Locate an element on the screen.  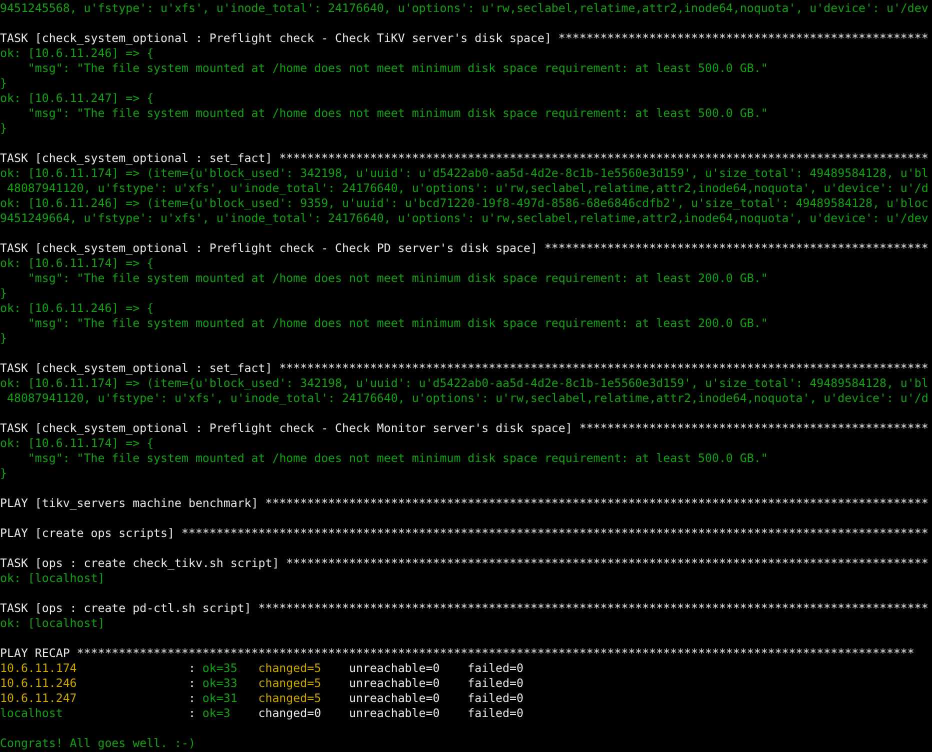
recap-changed-count: changed=0 is located at coordinates (290, 713).